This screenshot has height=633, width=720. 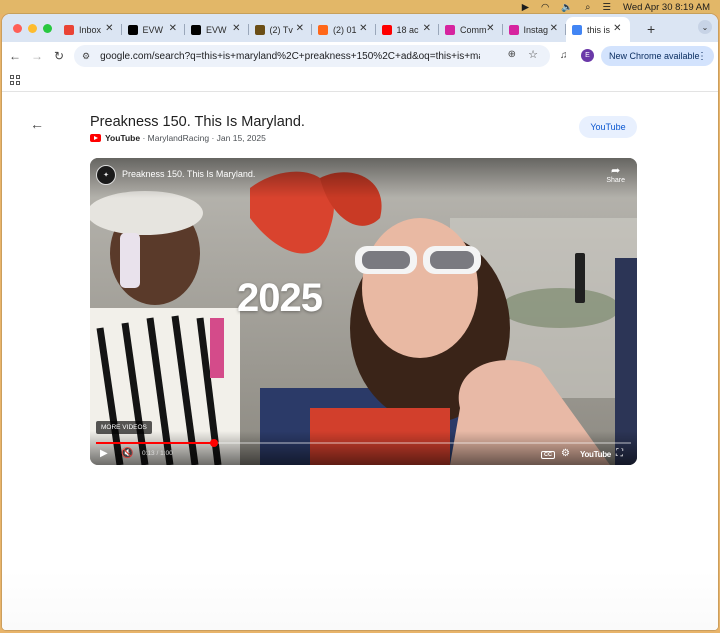 I want to click on youtube-logo-icon, so click(x=95, y=138).